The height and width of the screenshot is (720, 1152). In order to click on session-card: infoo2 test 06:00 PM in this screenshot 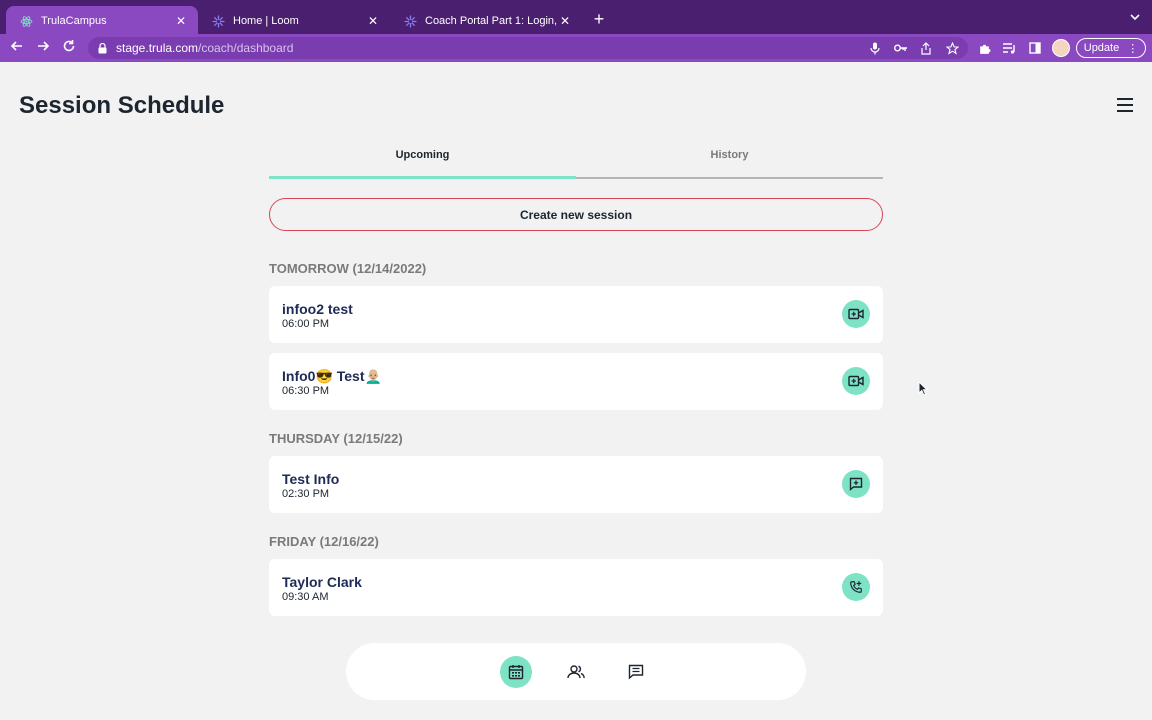, I will do `click(576, 314)`.